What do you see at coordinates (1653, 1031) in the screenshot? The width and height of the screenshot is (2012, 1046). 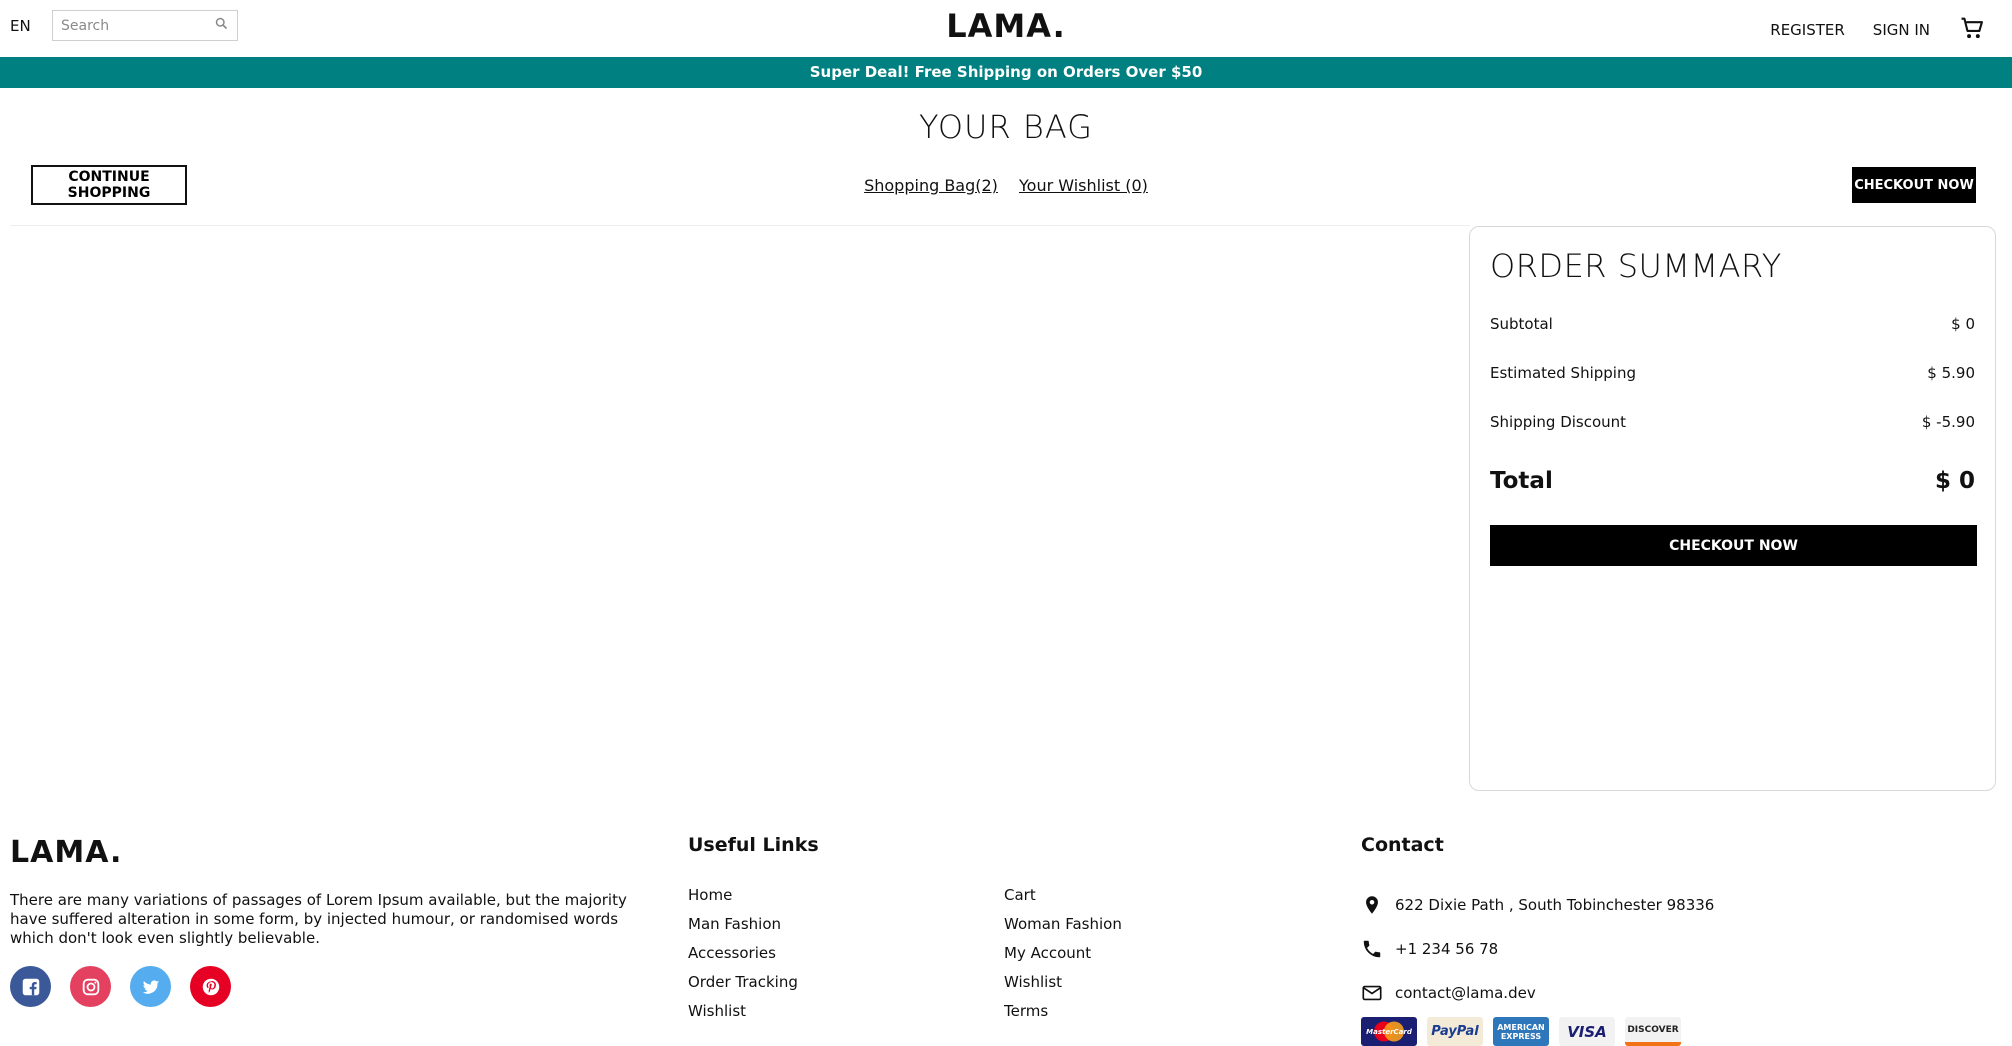 I see `discover-icon: DISCOVER` at bounding box center [1653, 1031].